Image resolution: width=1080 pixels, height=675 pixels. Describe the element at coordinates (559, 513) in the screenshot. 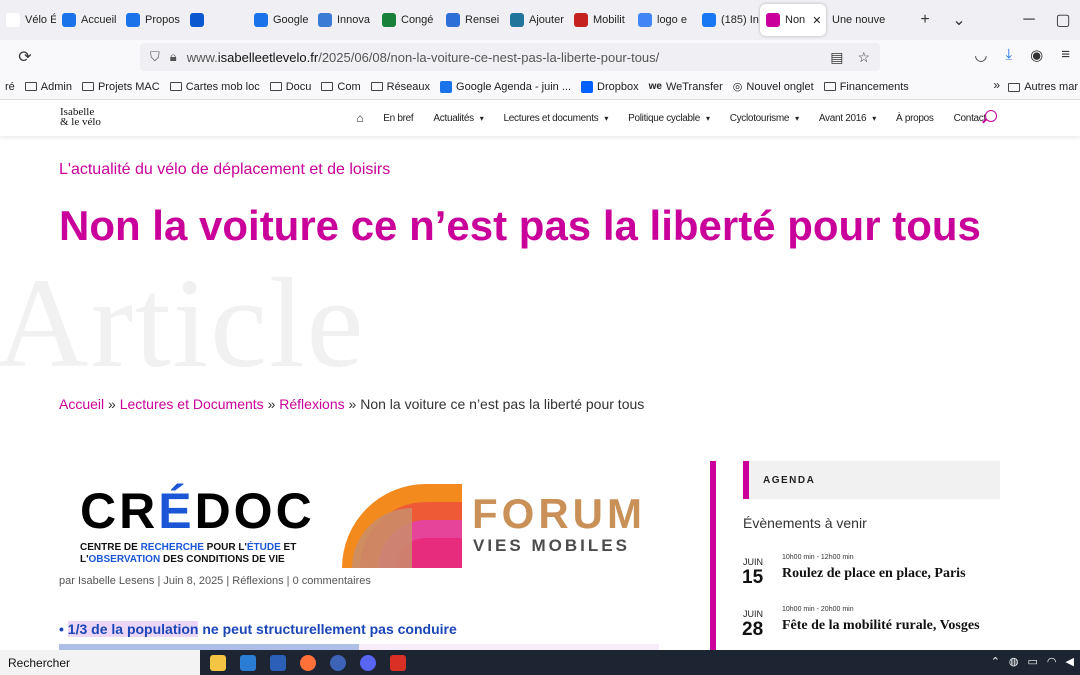

I see `forum-word: FORUM` at that location.